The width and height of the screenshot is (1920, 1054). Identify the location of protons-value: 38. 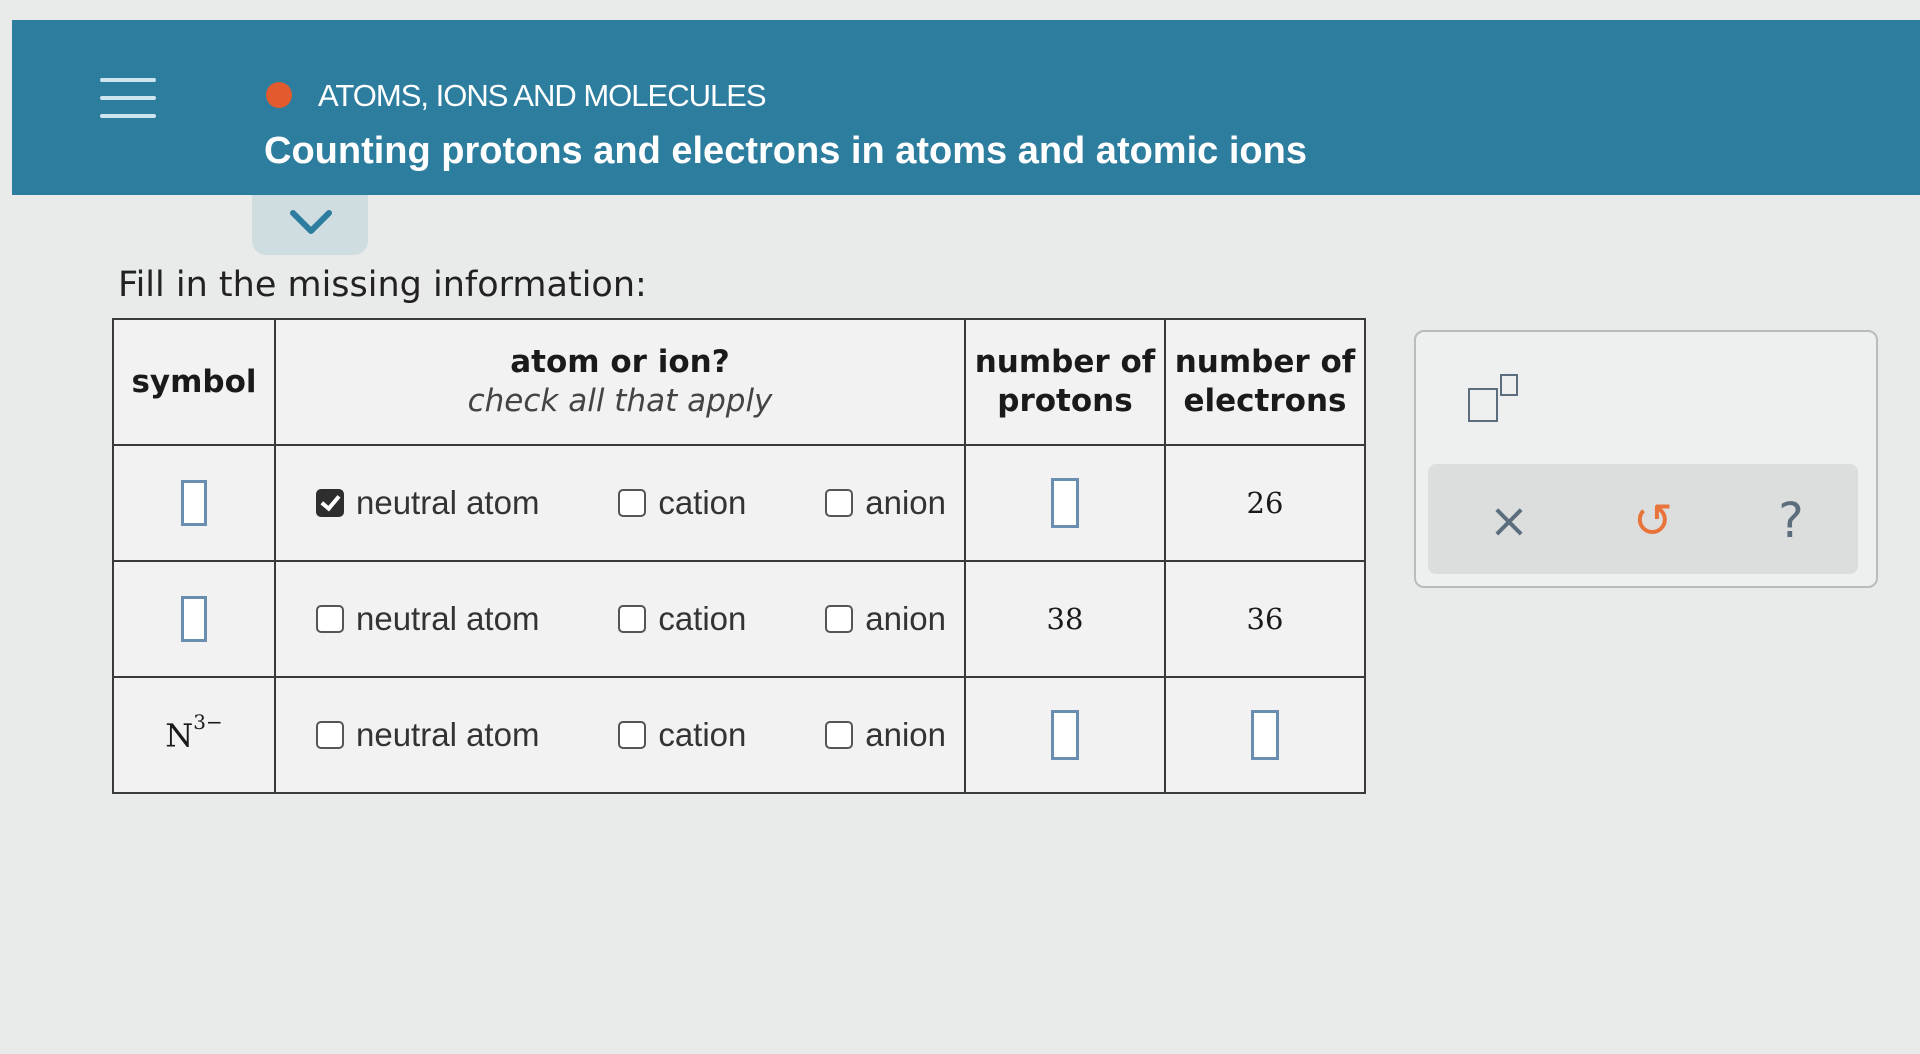
(1065, 619).